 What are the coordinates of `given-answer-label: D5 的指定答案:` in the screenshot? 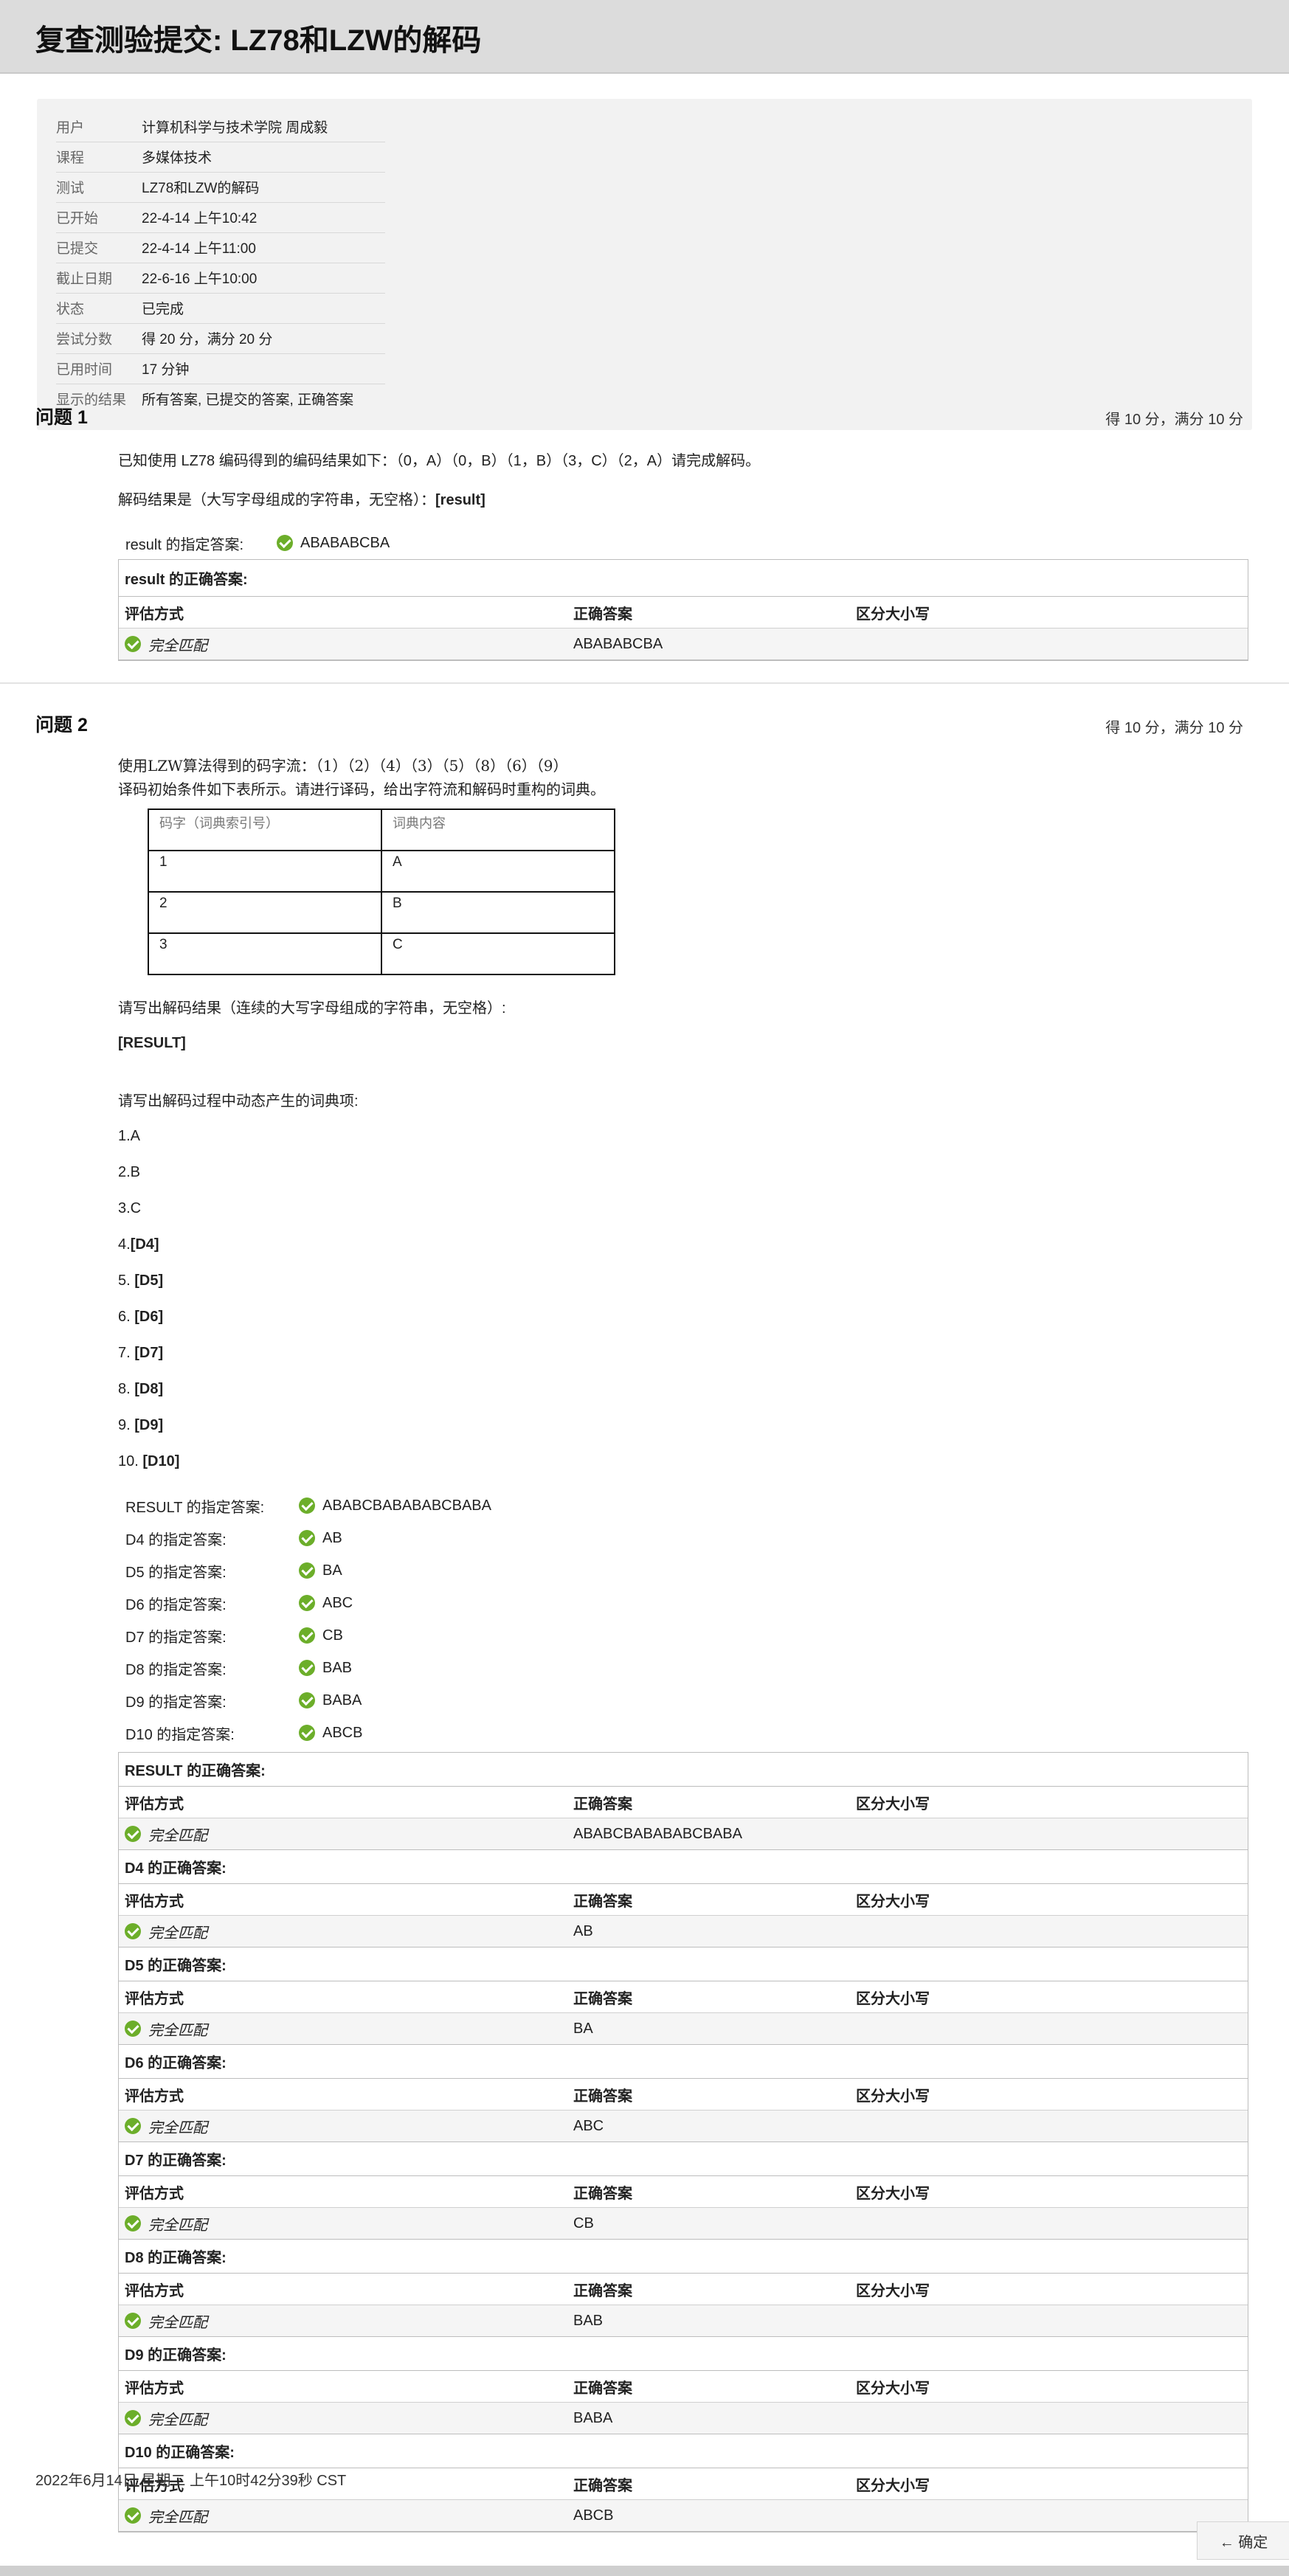 It's located at (176, 1573).